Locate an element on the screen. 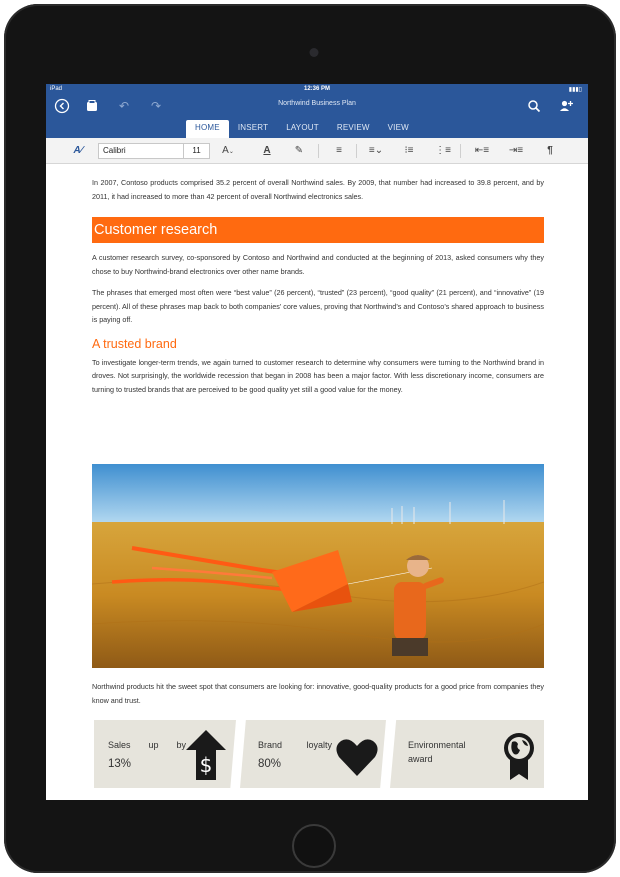 The height and width of the screenshot is (877, 620). search-icon is located at coordinates (534, 106).